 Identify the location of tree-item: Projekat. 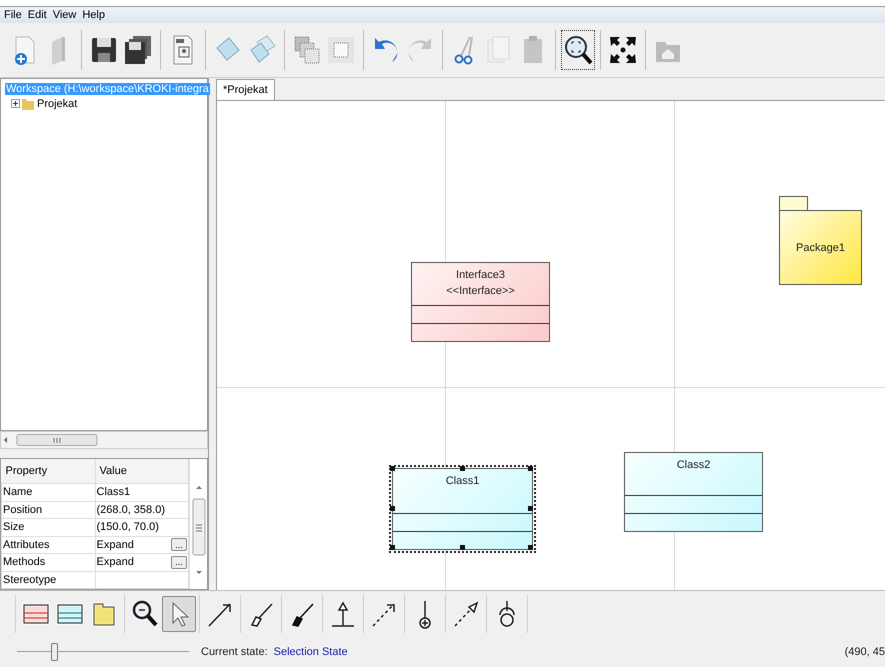
(57, 104).